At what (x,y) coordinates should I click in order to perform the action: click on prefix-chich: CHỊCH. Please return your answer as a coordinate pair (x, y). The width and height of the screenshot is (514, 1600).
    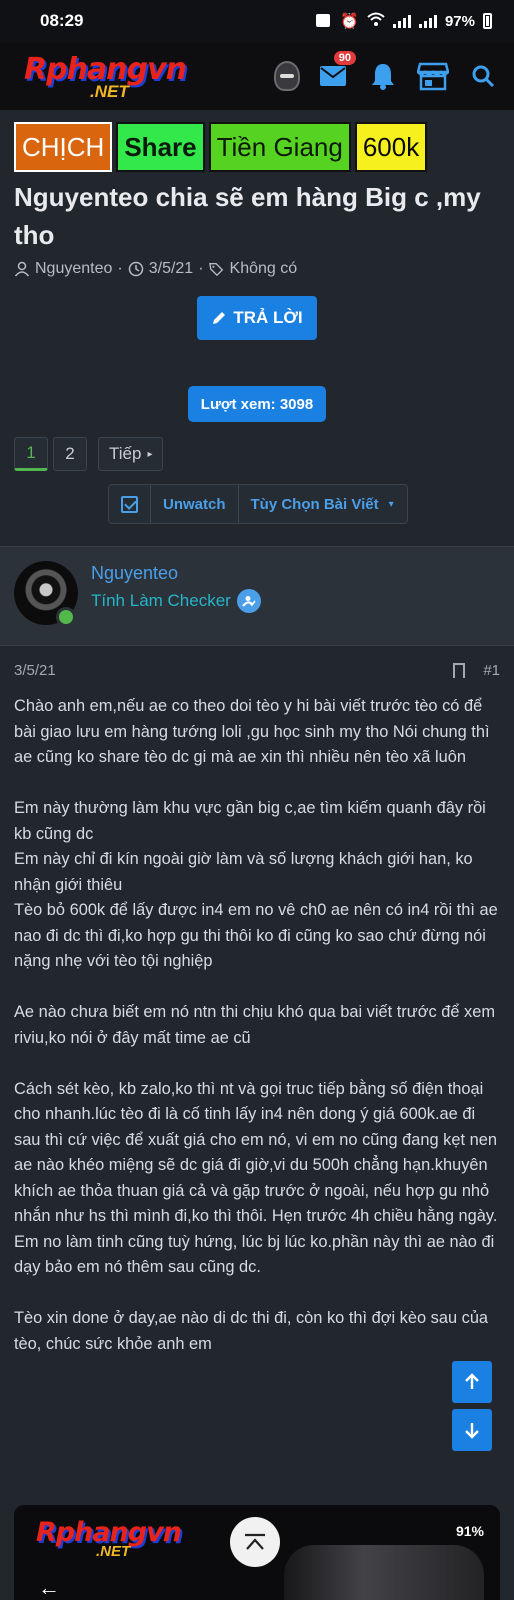
    Looking at the image, I should click on (63, 147).